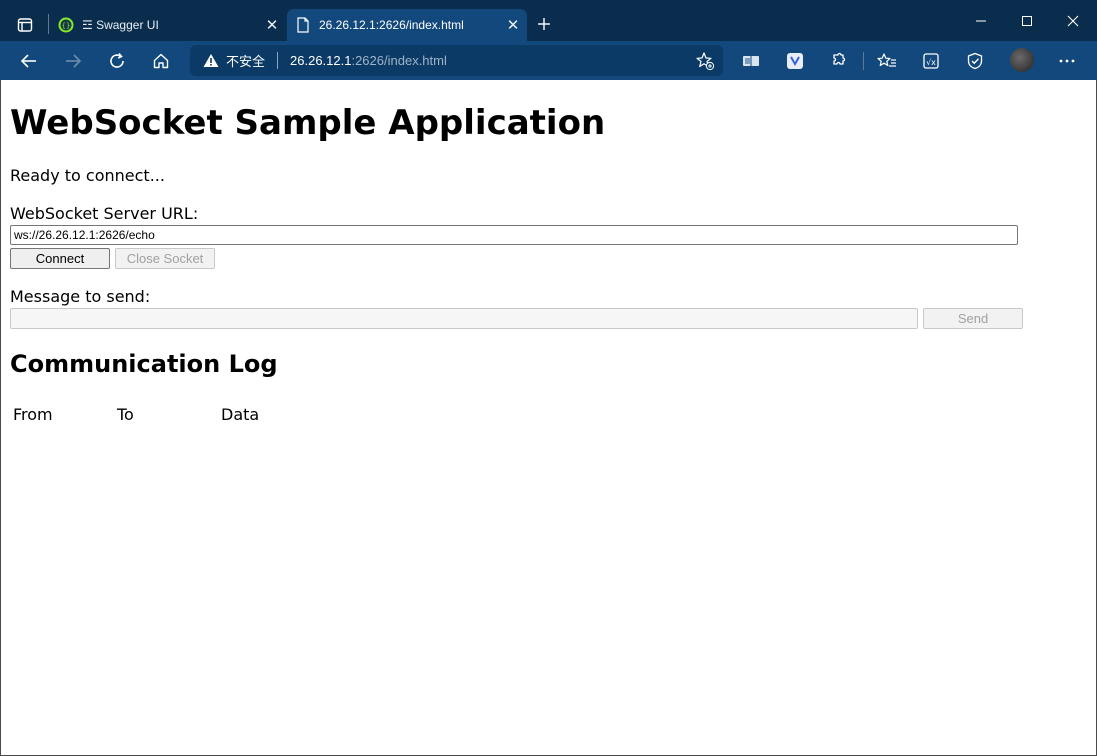 The image size is (1097, 756). I want to click on url-path: :2626/index.html, so click(399, 60).